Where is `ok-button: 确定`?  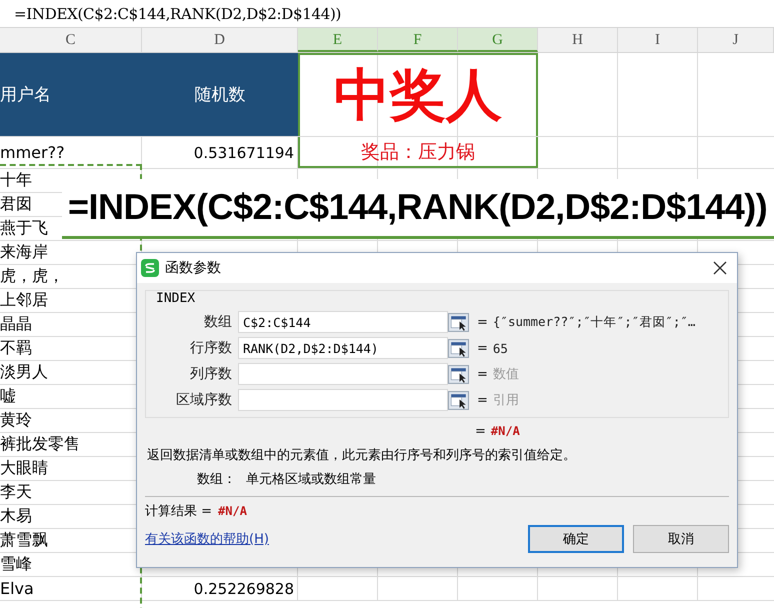
ok-button: 确定 is located at coordinates (576, 539).